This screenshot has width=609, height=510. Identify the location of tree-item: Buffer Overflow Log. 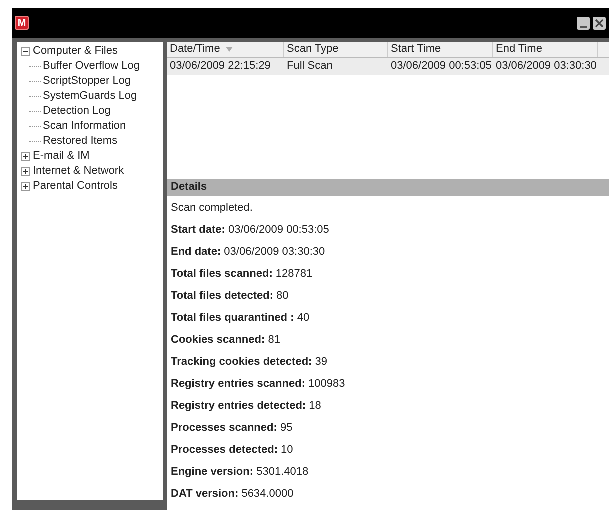
(90, 66).